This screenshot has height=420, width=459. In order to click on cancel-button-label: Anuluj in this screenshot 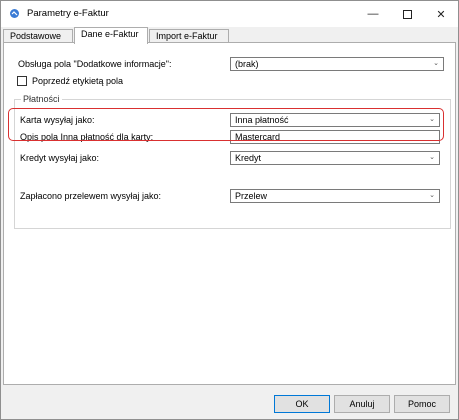, I will do `click(362, 404)`.